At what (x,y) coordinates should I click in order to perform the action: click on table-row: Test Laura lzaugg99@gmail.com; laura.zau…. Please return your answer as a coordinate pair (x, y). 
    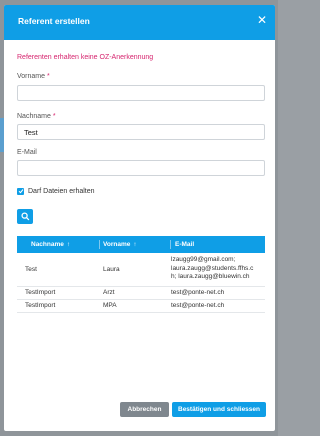
    Looking at the image, I should click on (141, 270).